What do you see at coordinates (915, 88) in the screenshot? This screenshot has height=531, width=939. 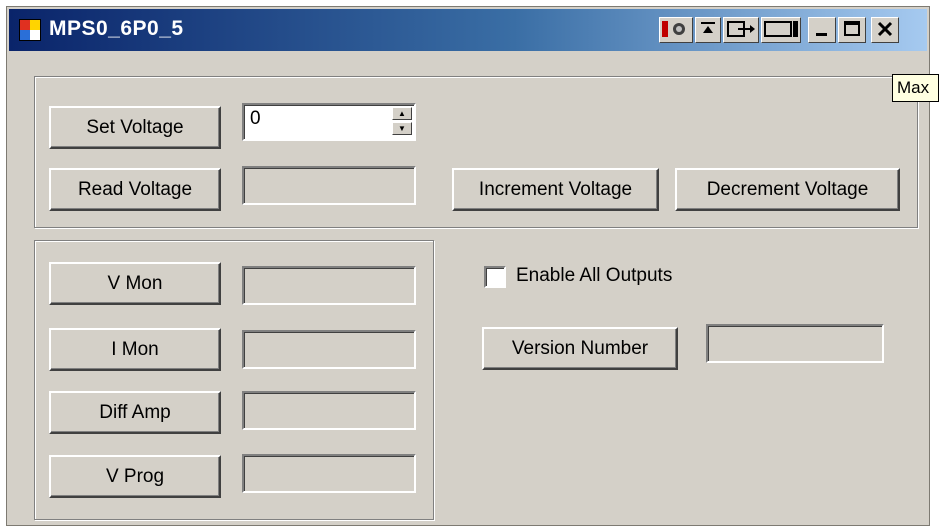 I see `tooltip: Max` at bounding box center [915, 88].